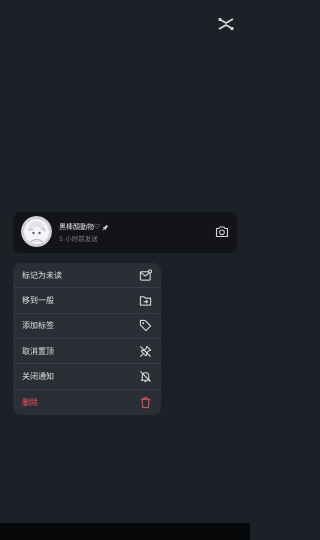  I want to click on capcut-logo-icon, so click(226, 24).